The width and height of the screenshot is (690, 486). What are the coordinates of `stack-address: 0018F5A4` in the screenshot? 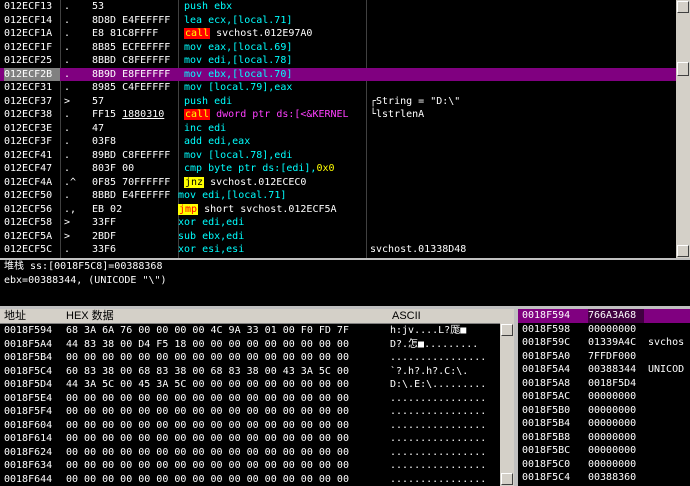 It's located at (550, 370).